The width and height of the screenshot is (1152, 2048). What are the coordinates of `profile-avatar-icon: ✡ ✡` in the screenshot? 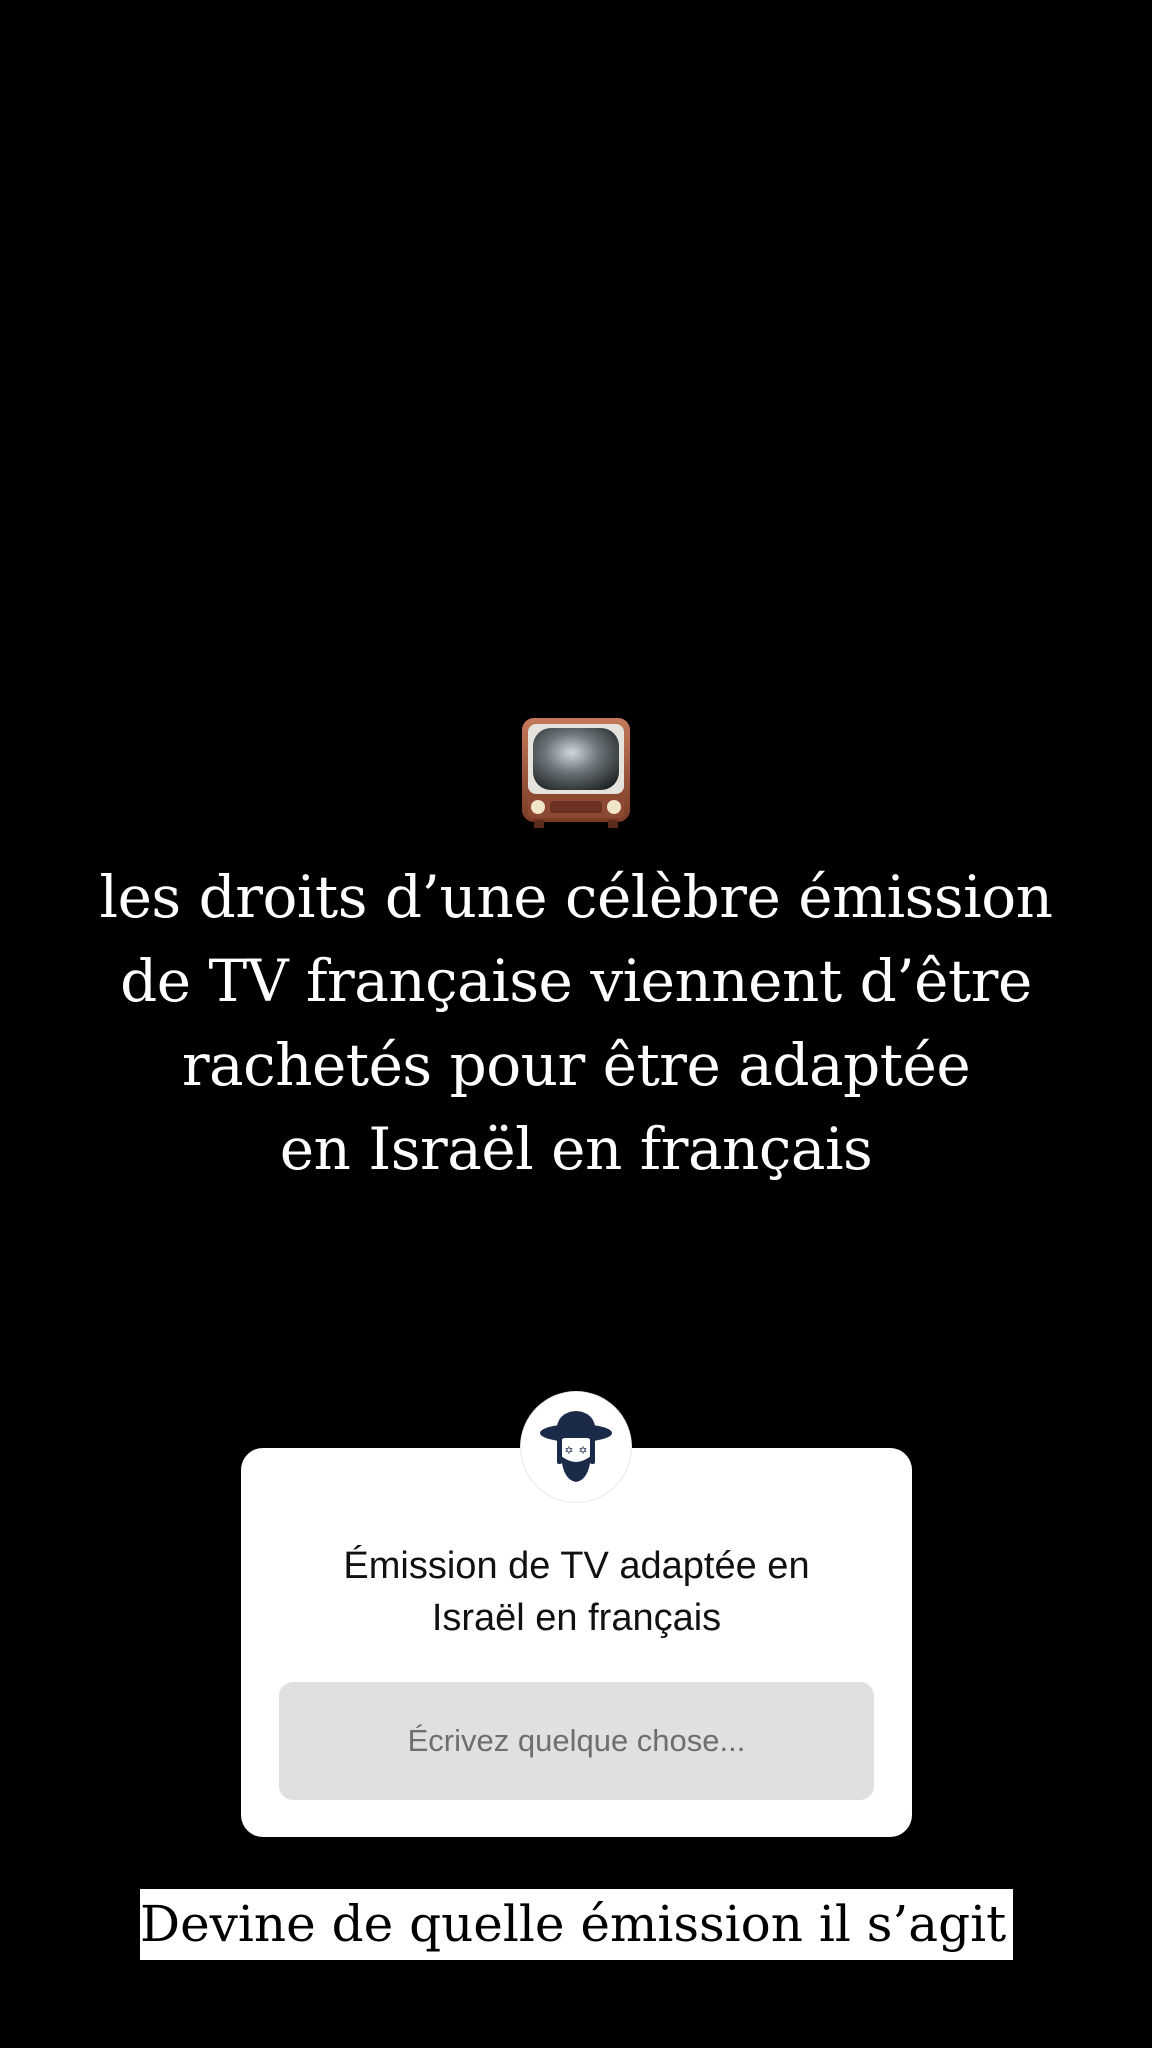 It's located at (576, 1447).